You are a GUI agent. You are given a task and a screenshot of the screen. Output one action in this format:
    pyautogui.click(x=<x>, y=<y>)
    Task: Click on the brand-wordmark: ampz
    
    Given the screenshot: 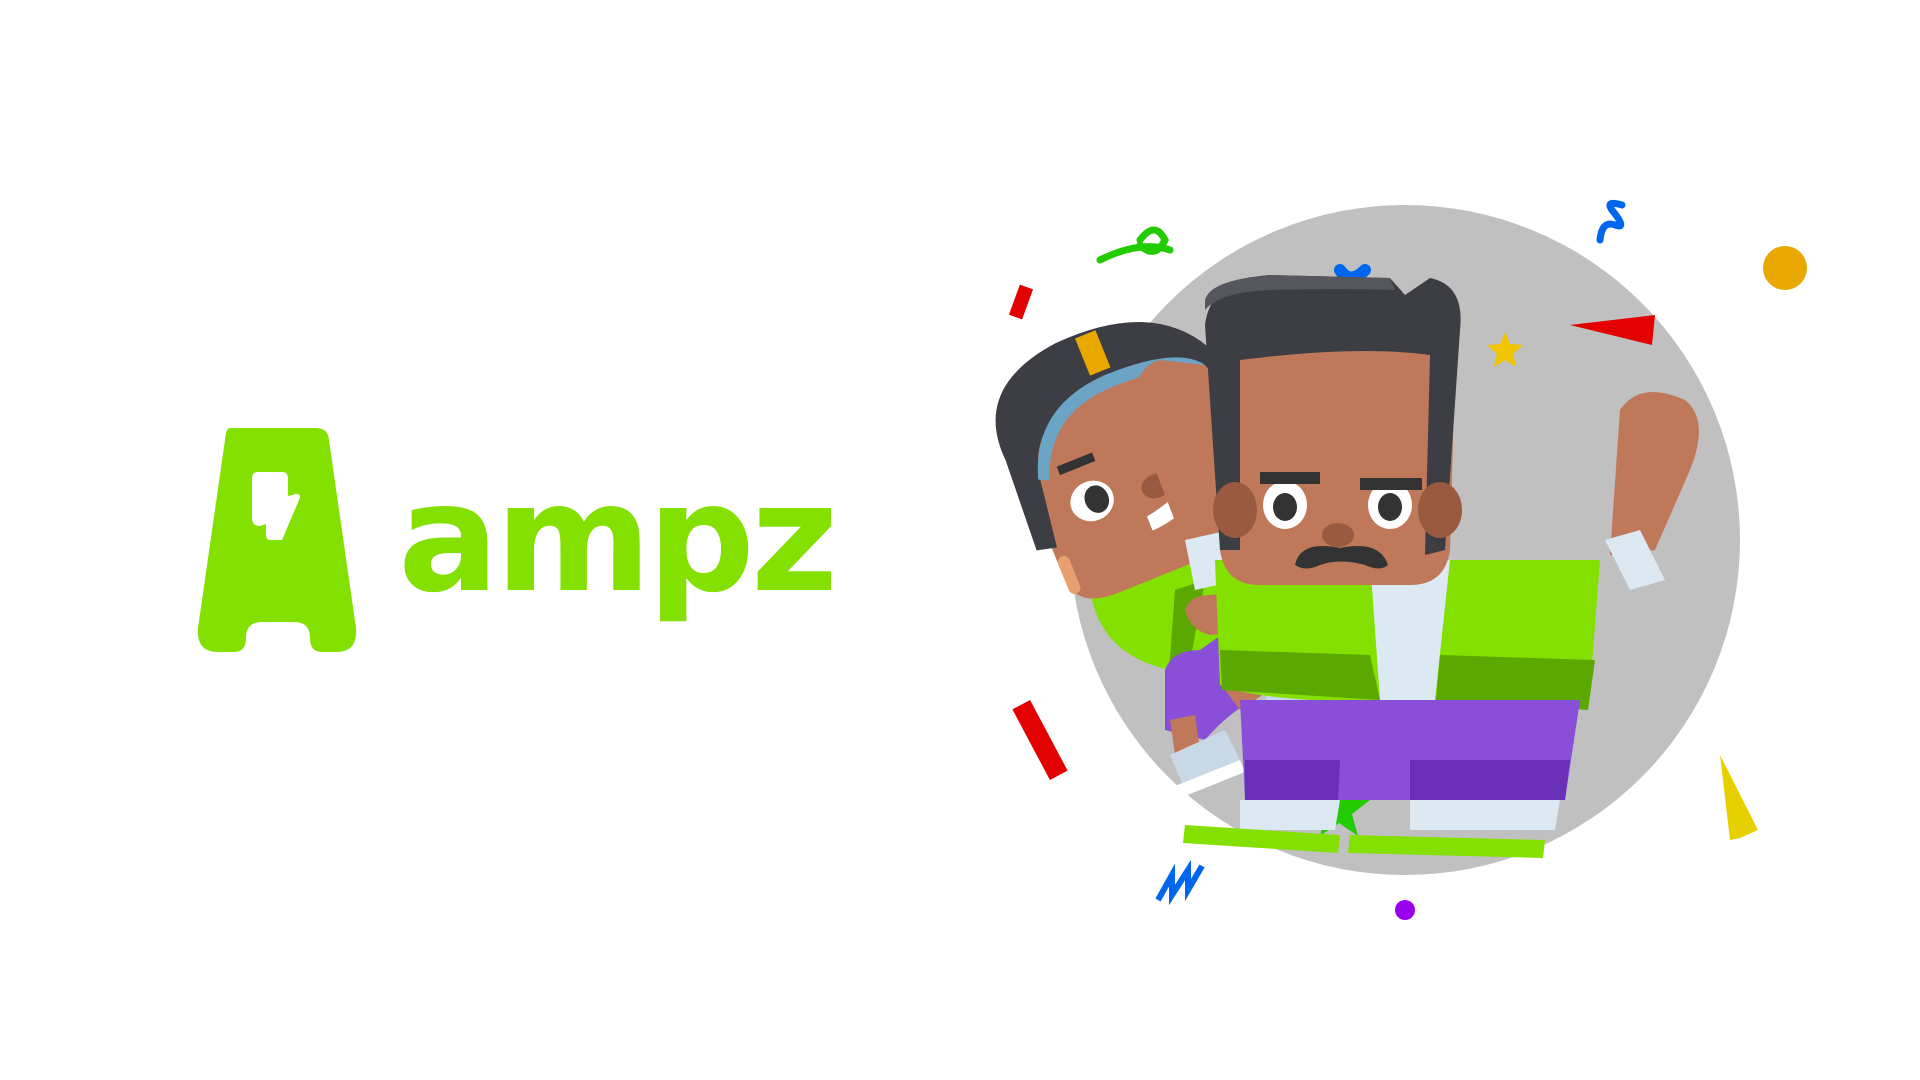 What is the action you would take?
    pyautogui.click(x=618, y=539)
    